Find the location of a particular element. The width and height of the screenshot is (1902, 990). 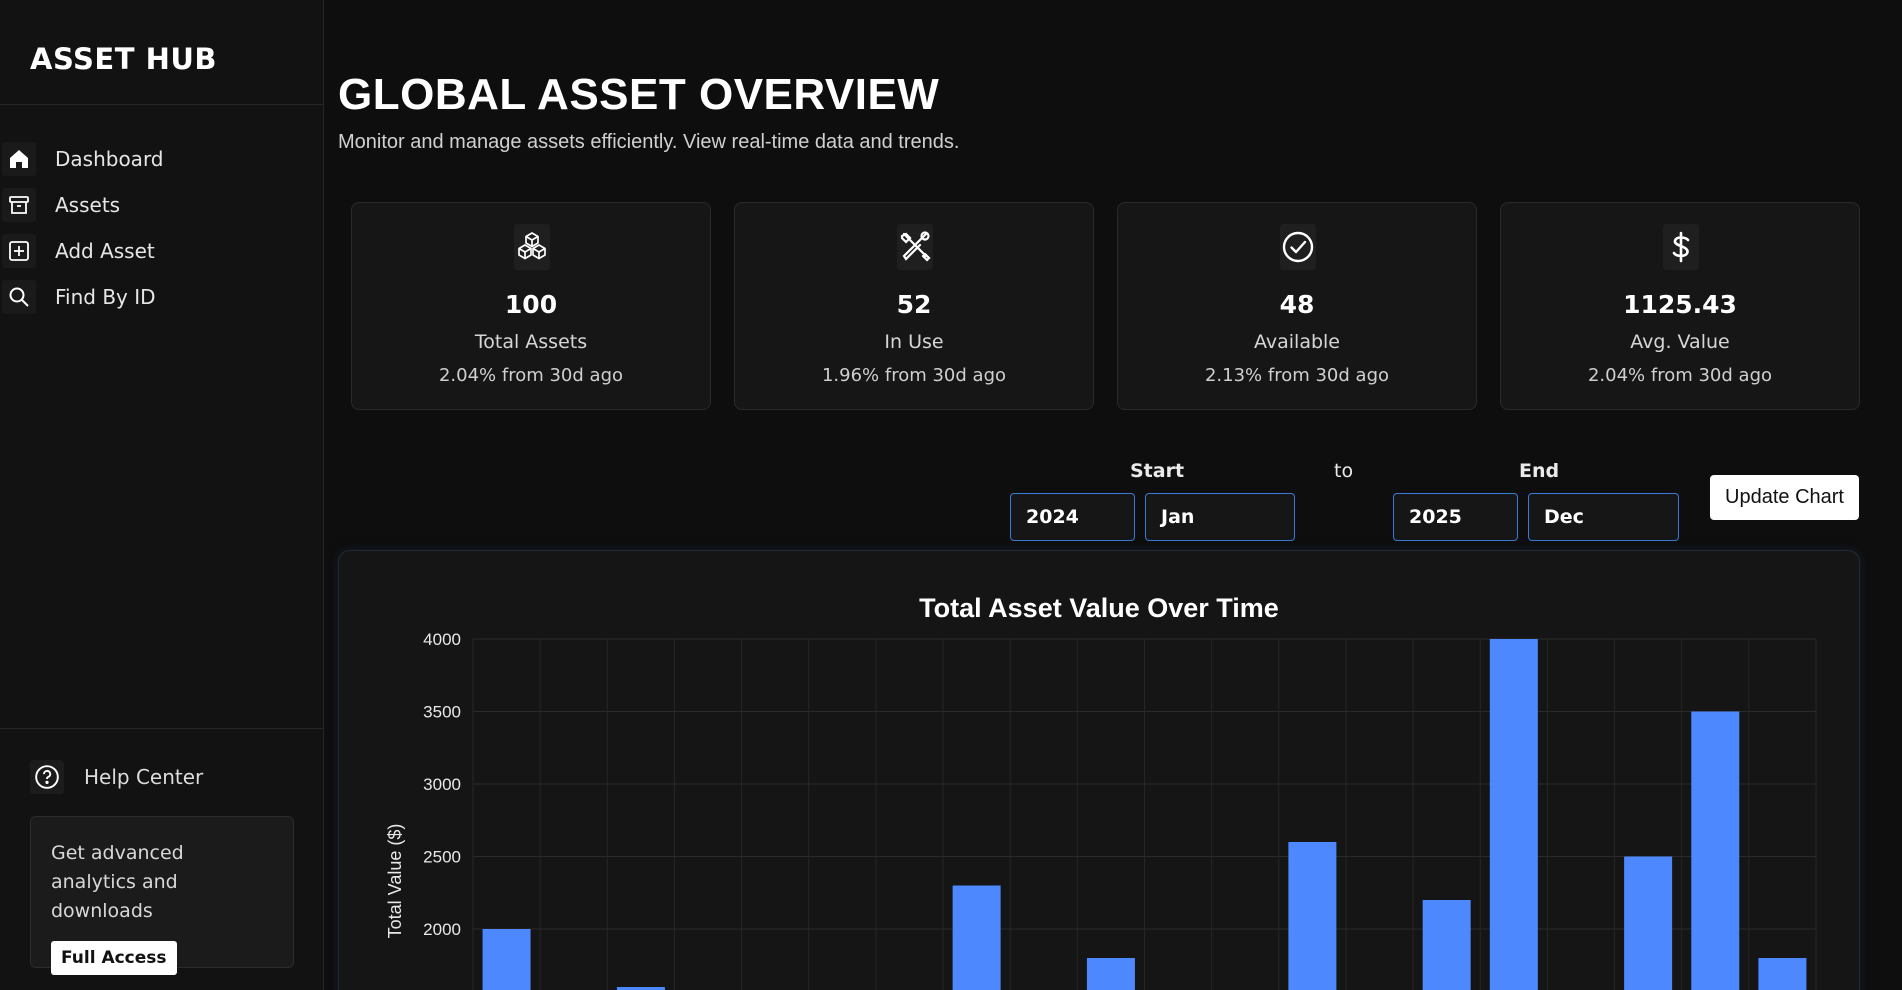

sidebar-nav: Dashboard Assets Add Asset Find By ID is located at coordinates (162, 228).